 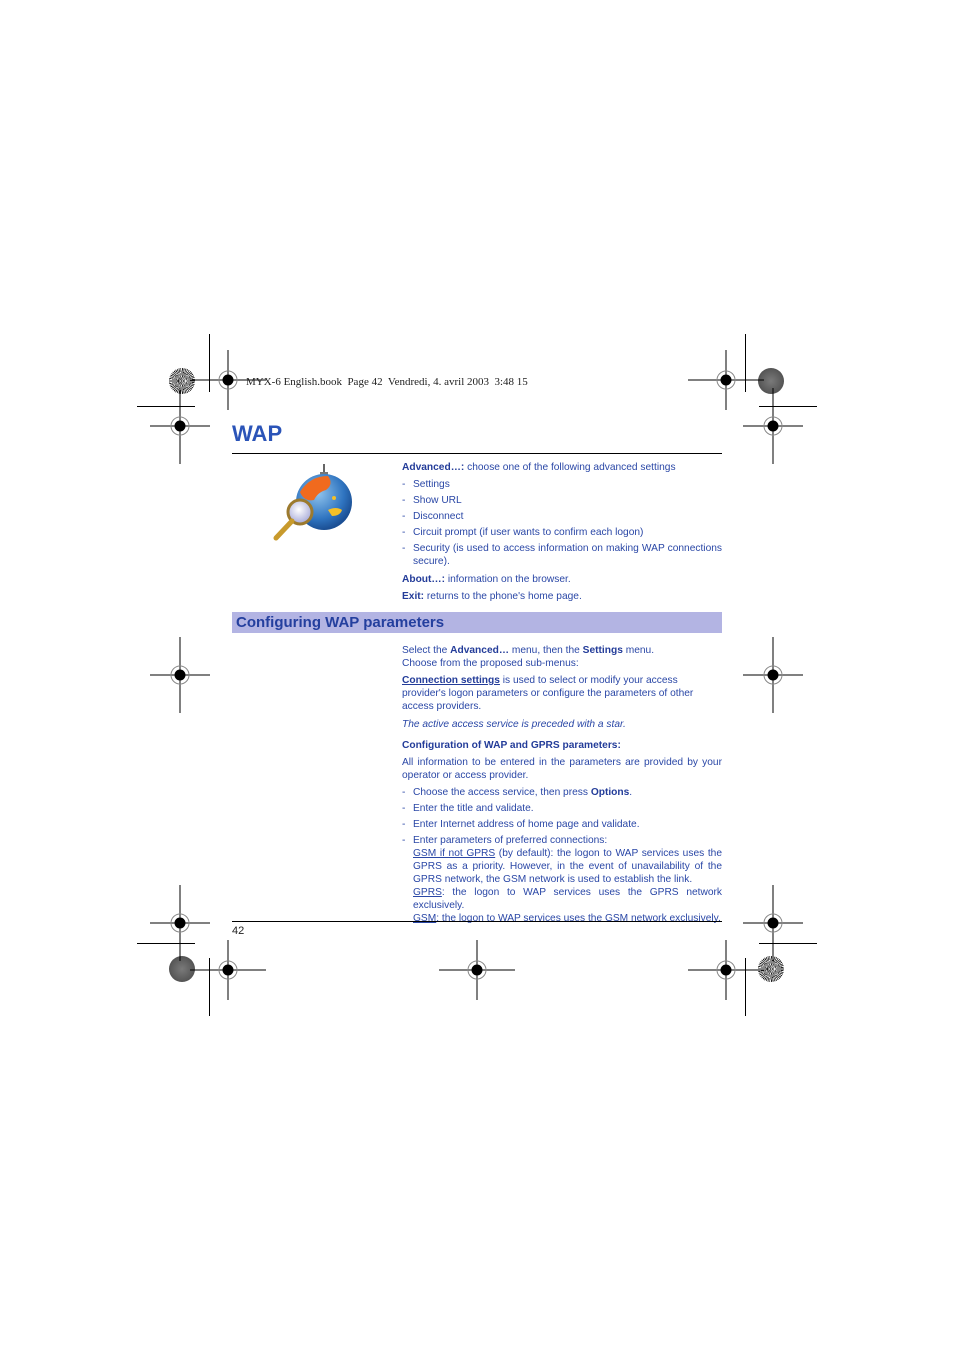 I want to click on globe-with-magnifier-icon, so click(x=312, y=502).